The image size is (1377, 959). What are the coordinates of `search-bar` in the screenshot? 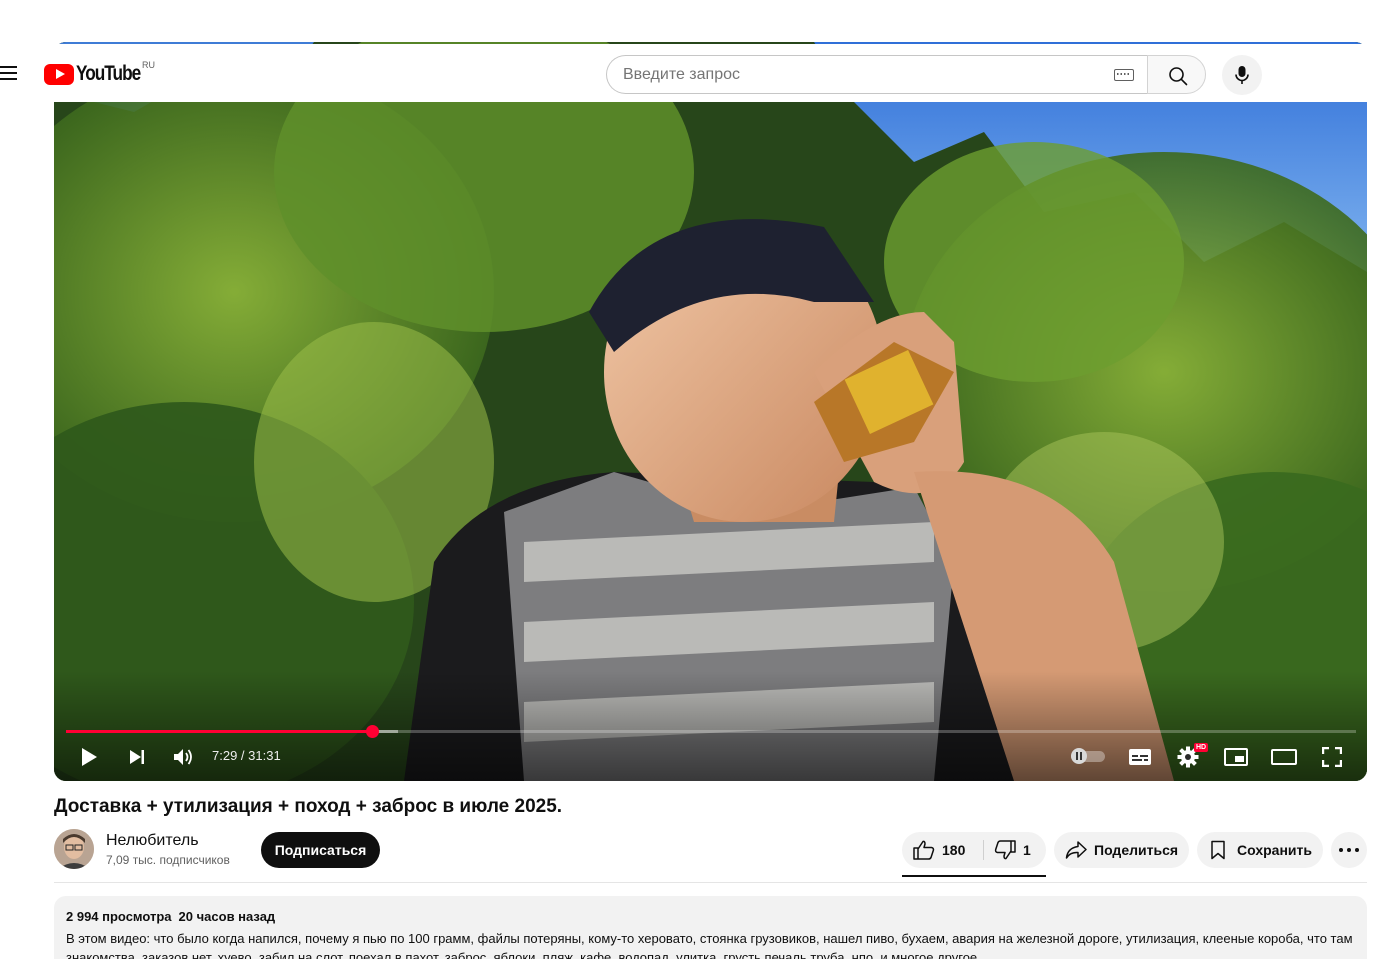 It's located at (906, 74).